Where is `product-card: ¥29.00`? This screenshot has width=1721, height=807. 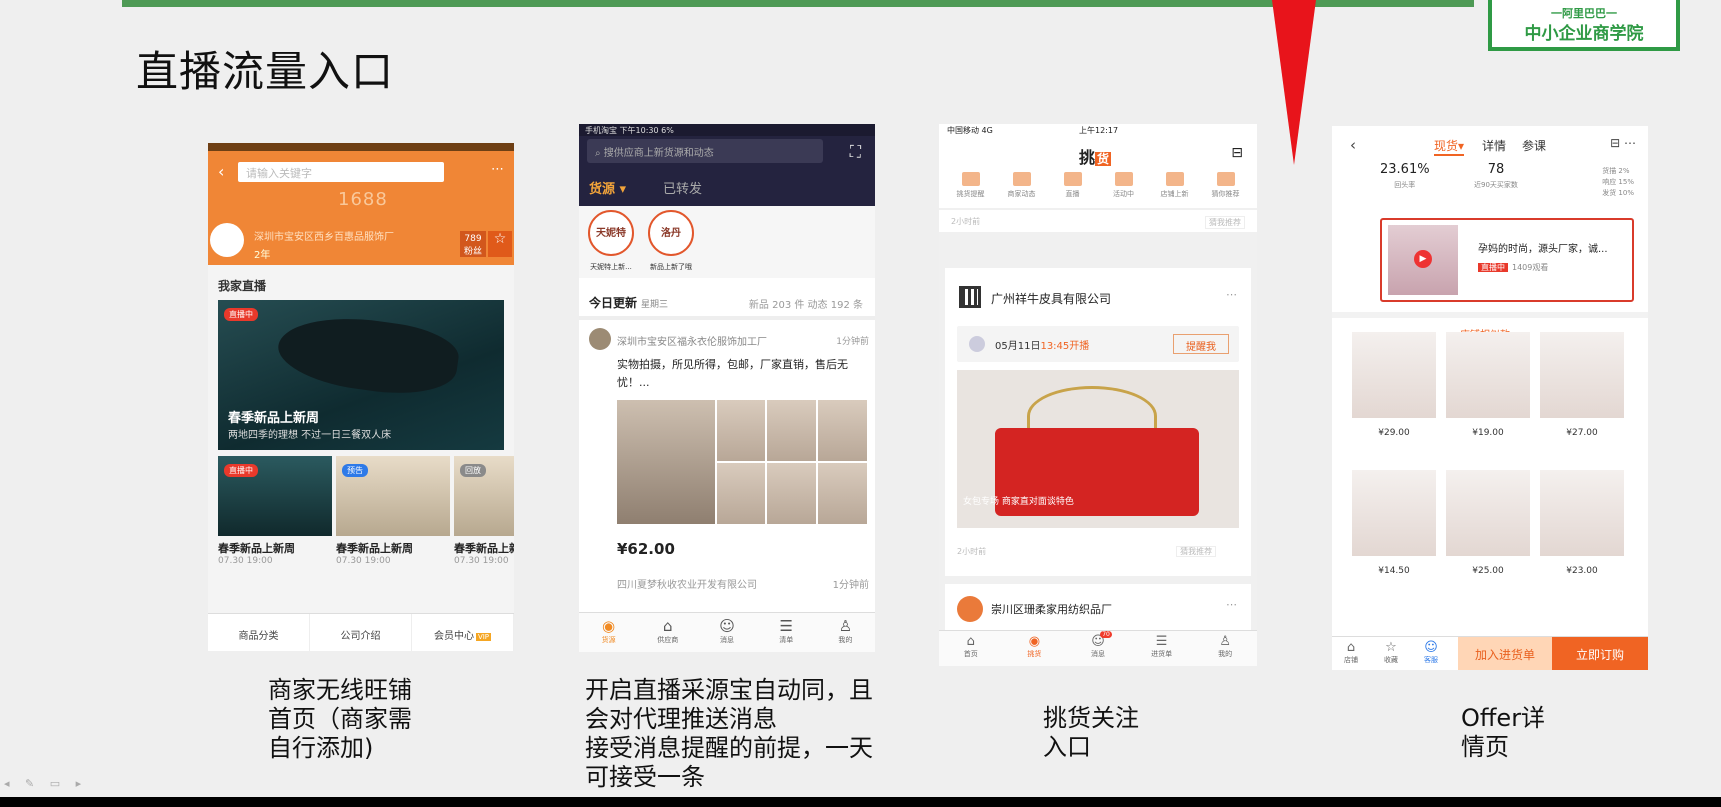
product-card: ¥29.00 is located at coordinates (1394, 385).